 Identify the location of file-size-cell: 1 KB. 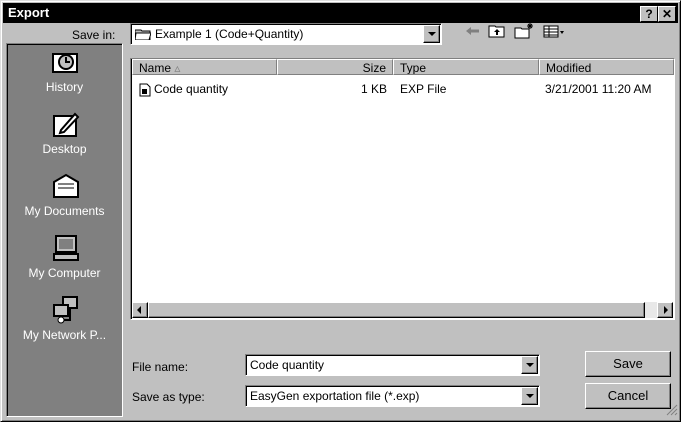
(373, 89).